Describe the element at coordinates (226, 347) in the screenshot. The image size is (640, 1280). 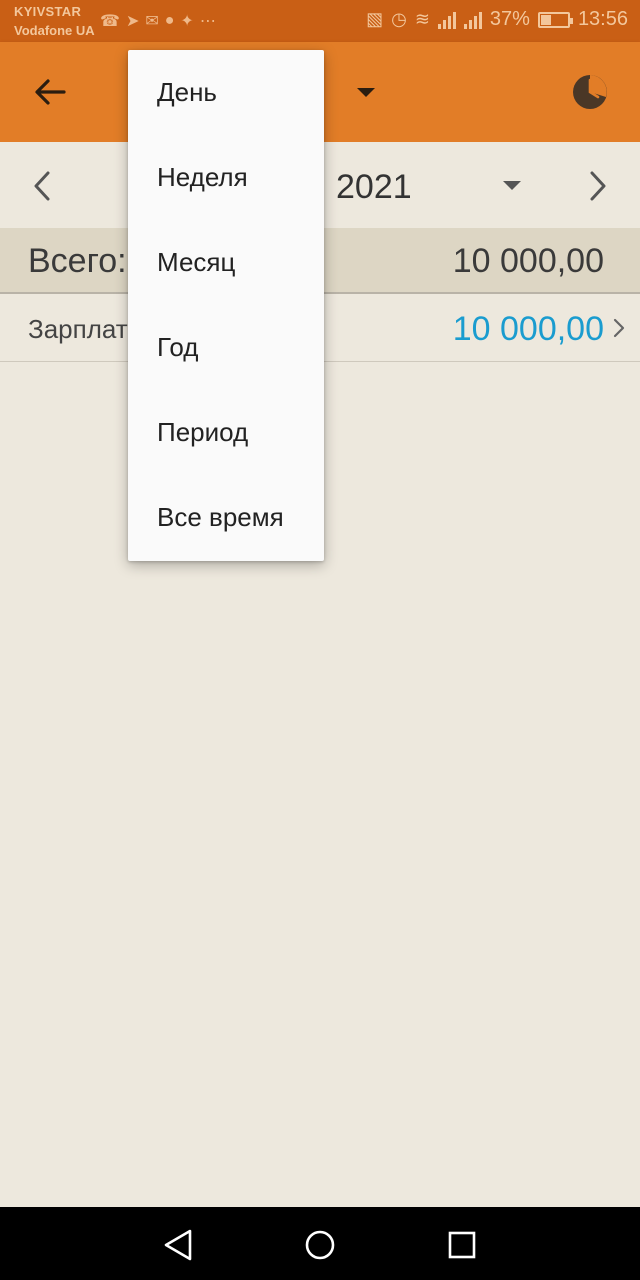
I see `menu-item-year: Год` at that location.